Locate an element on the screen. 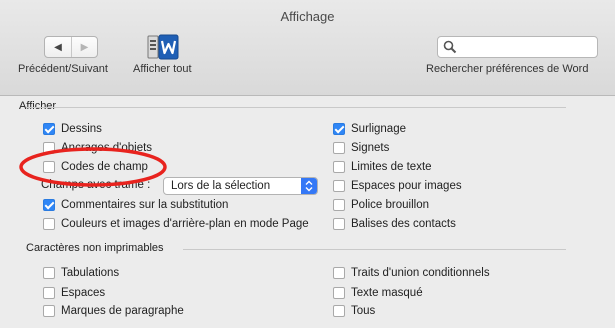 Image resolution: width=615 pixels, height=328 pixels. option-label: Texte masqué is located at coordinates (387, 293).